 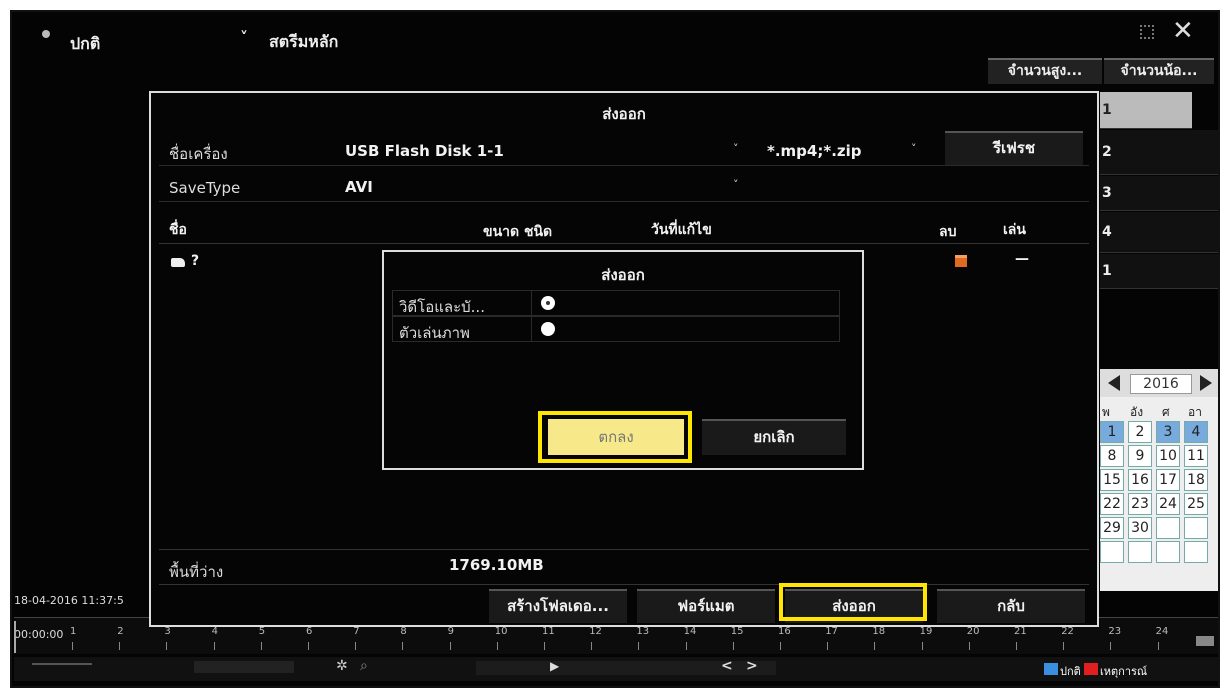 What do you see at coordinates (1196, 480) in the screenshot?
I see `calendar-day: 18` at bounding box center [1196, 480].